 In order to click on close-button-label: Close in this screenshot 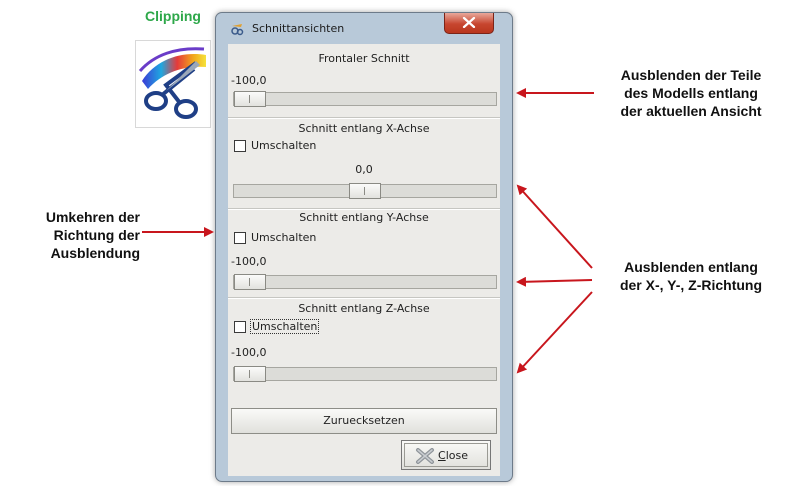, I will do `click(453, 455)`.